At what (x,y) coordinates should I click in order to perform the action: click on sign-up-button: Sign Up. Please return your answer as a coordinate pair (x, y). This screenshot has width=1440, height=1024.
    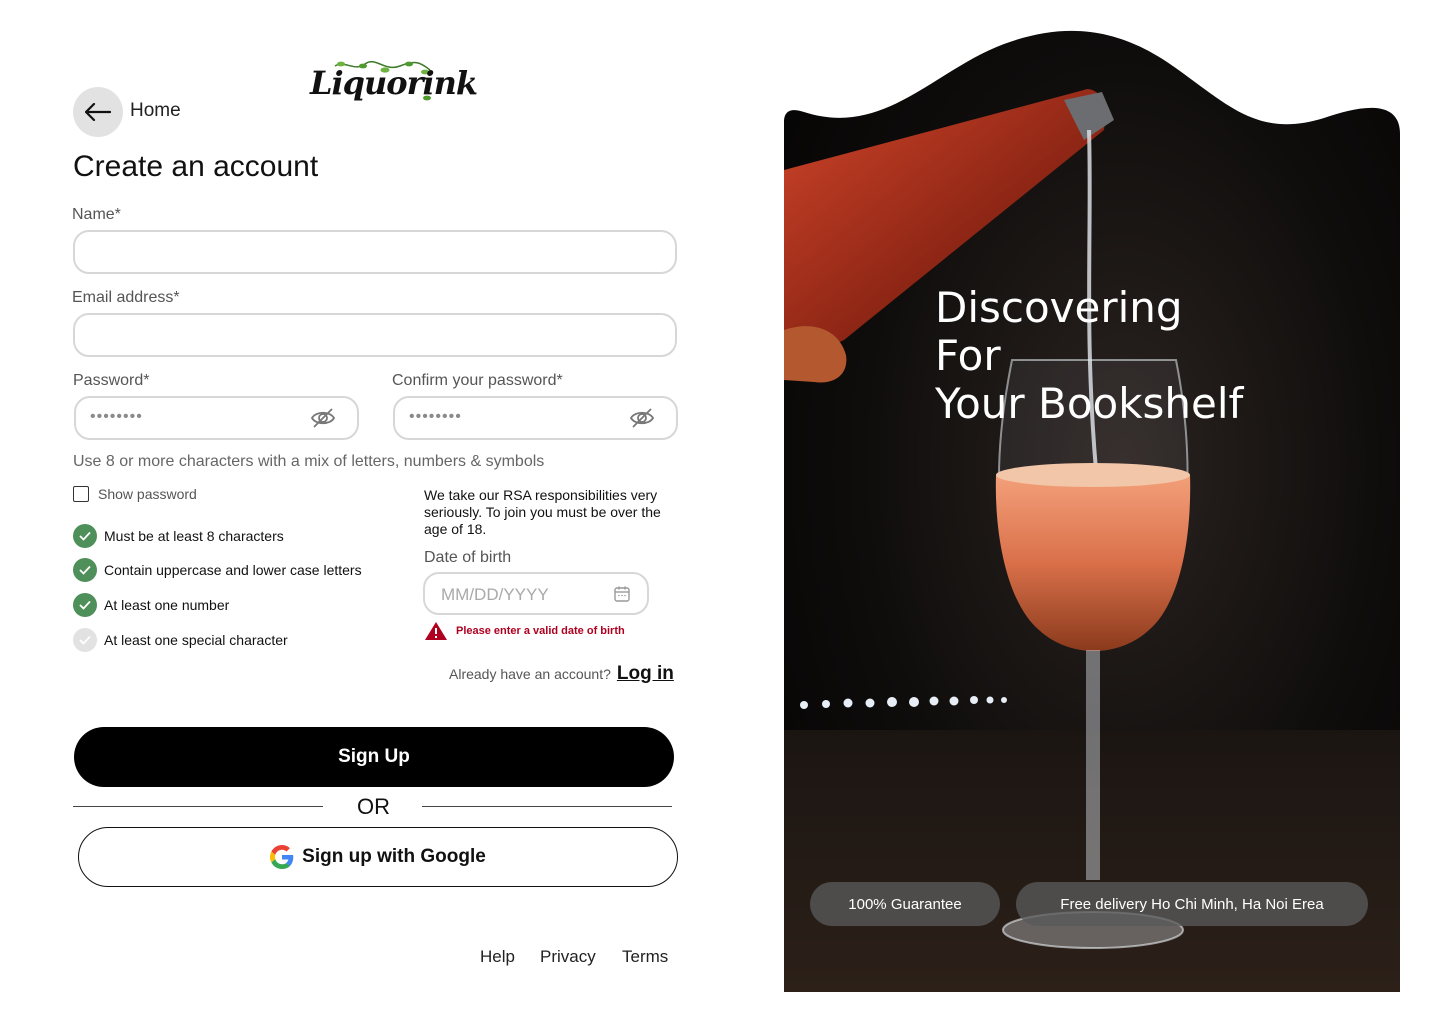
    Looking at the image, I should click on (374, 757).